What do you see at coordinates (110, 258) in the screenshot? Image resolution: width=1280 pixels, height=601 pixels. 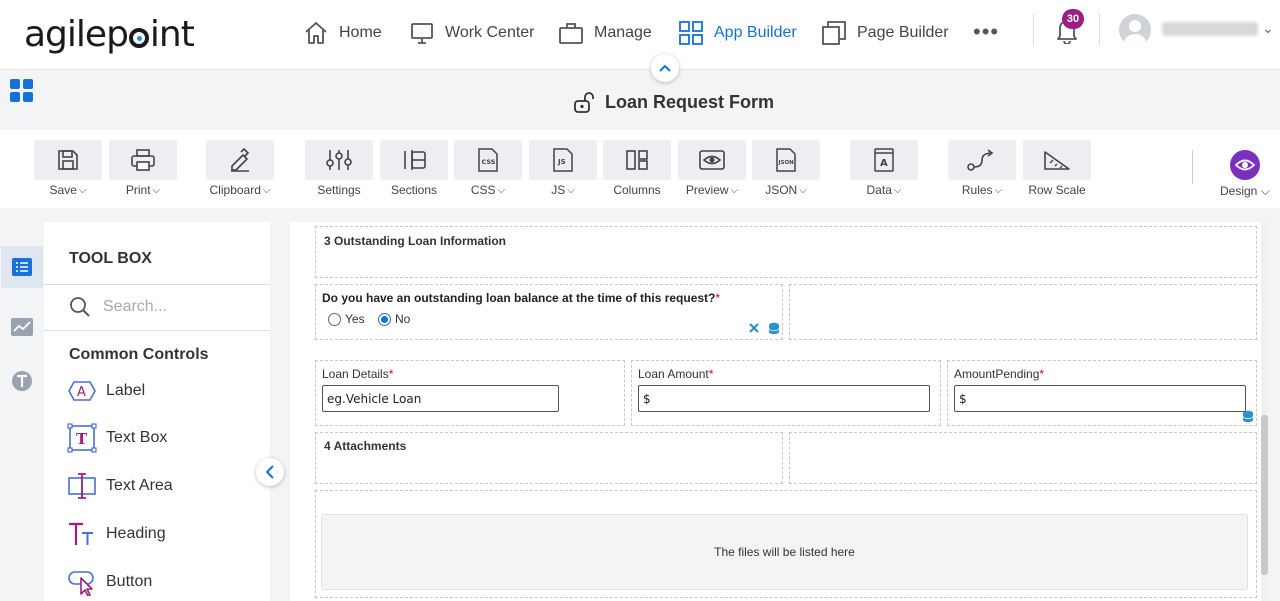 I see `toolbox-title: TOOL BOX` at bounding box center [110, 258].